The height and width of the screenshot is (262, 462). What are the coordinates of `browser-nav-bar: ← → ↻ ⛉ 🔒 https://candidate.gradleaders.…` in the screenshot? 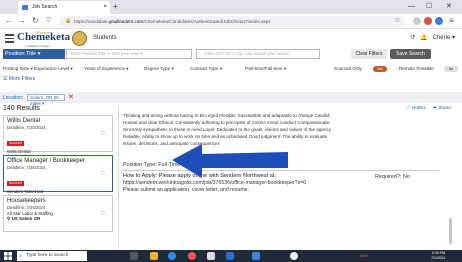 It's located at (231, 21).